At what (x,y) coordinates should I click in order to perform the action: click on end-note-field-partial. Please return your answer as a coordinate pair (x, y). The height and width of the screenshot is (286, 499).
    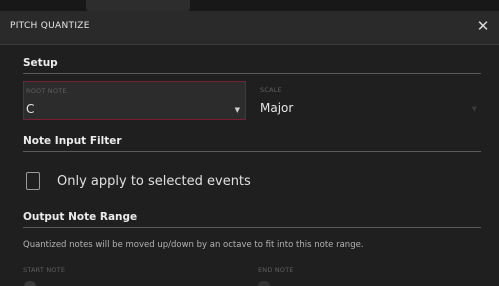
    Looking at the image, I should click on (264, 283).